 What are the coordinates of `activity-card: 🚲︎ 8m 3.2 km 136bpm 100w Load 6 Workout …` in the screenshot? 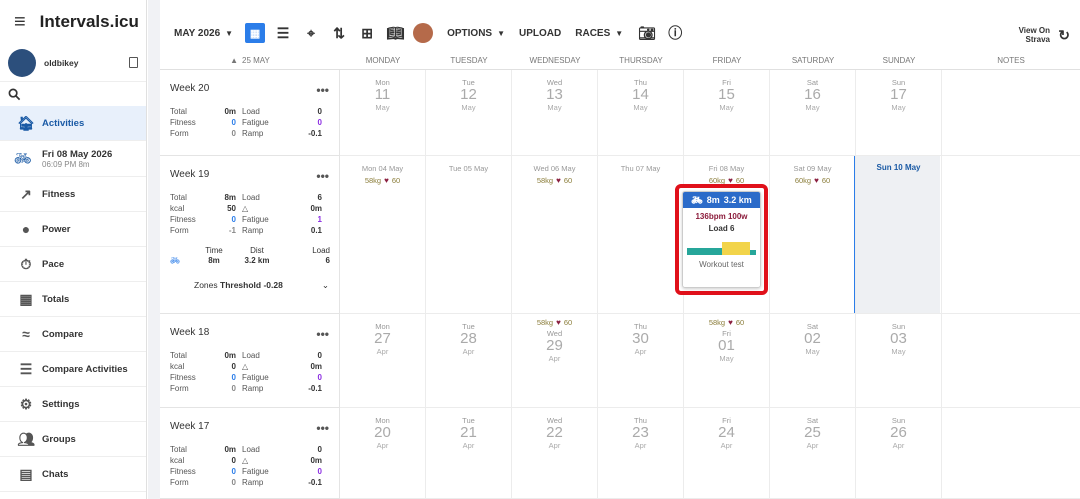 It's located at (721, 239).